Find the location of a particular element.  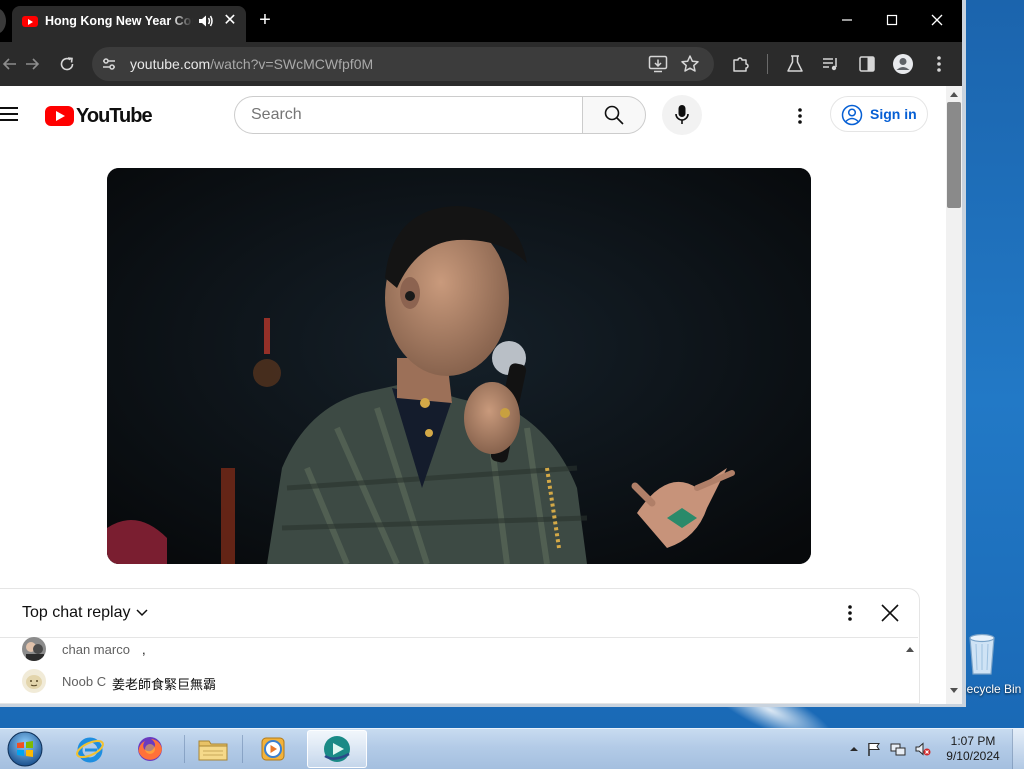

back-arrow-icon is located at coordinates (9, 64).